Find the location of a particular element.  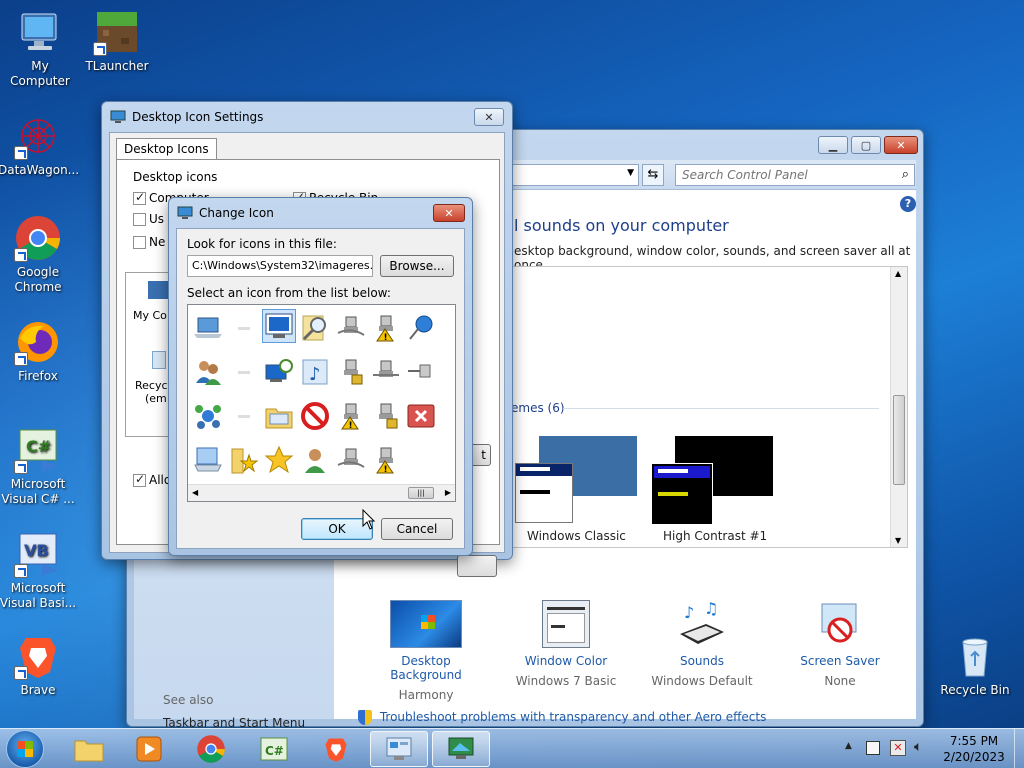

computer-icon is located at coordinates (40, 32).